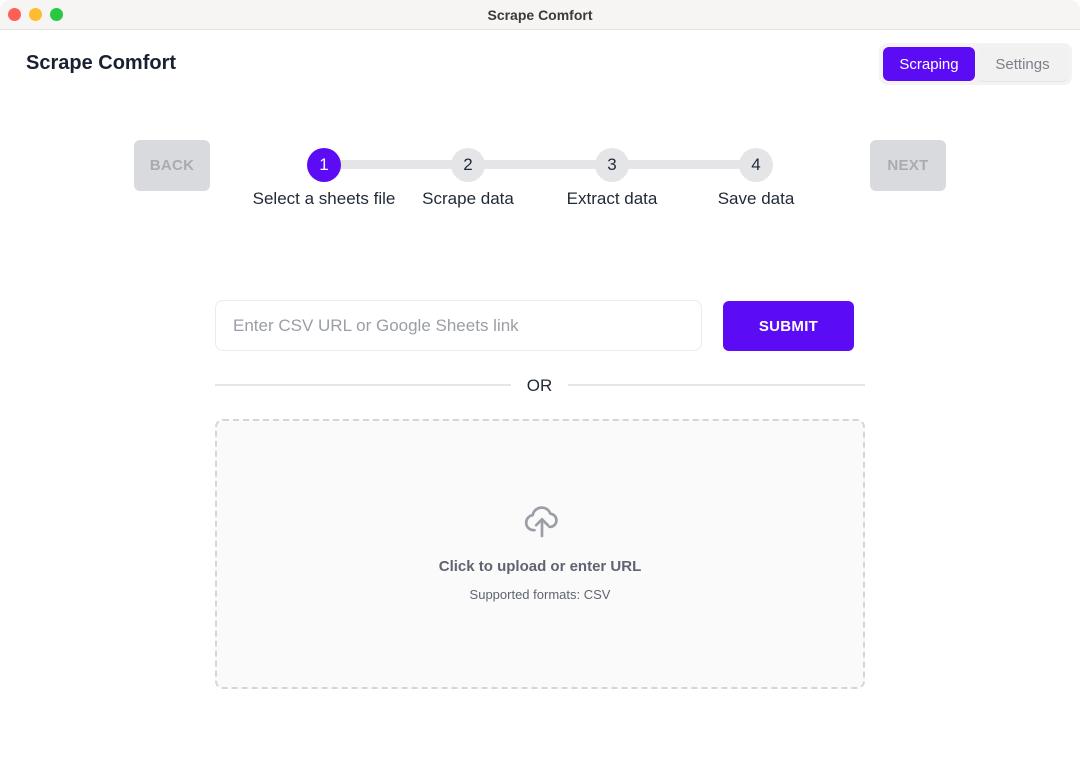 This screenshot has width=1080, height=768. I want to click on submit-button: SUBMIT, so click(788, 326).